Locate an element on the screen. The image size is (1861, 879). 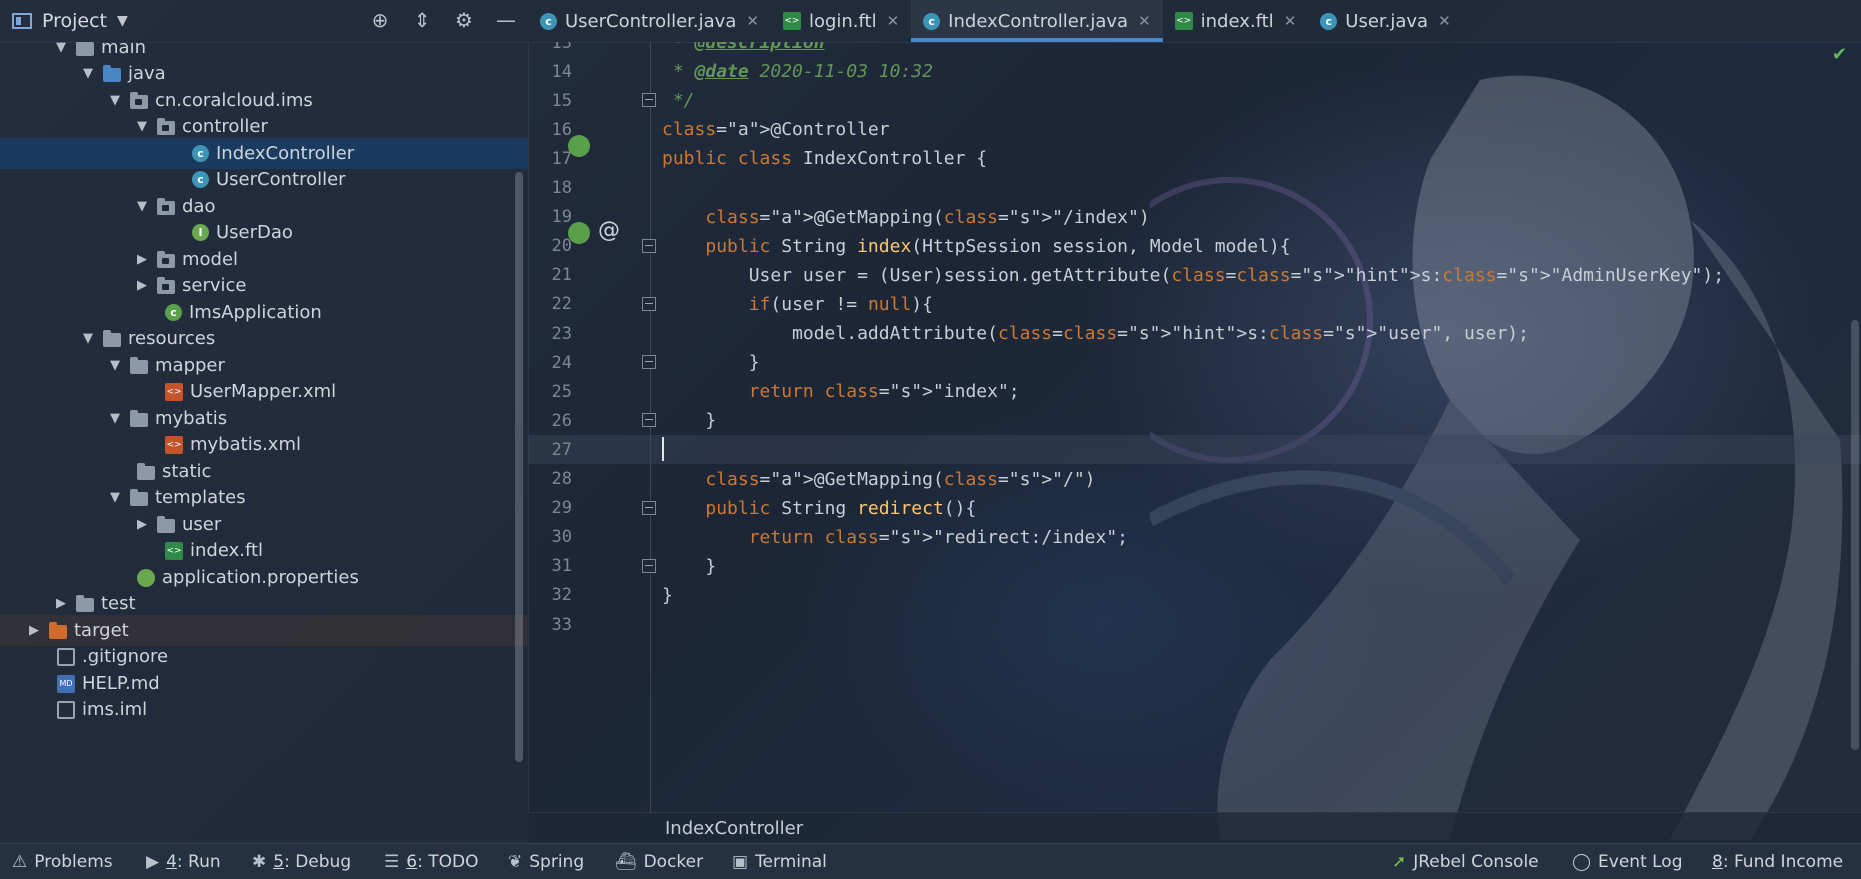
breadcrumb: IndexController is located at coordinates (1194, 828).